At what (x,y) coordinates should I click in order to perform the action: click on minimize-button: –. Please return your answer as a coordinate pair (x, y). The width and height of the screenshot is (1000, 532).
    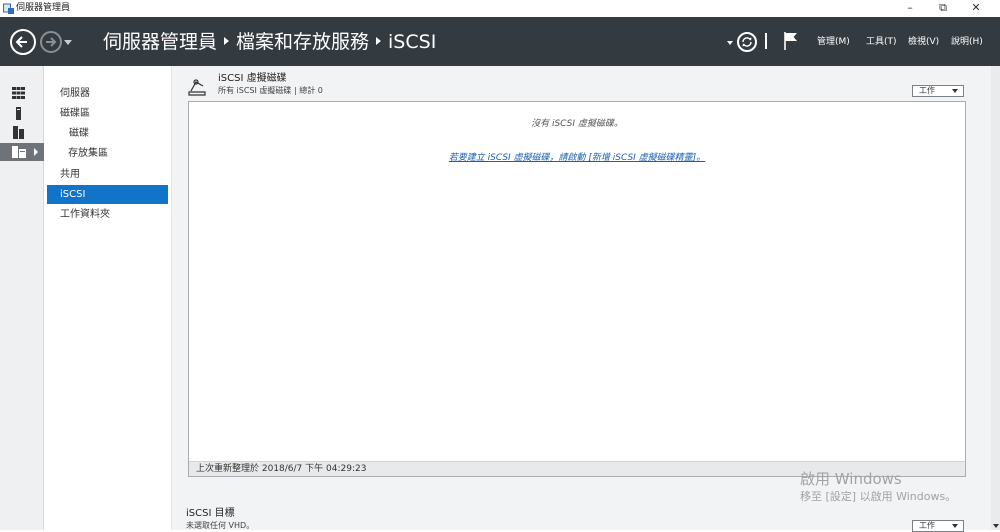
    Looking at the image, I should click on (910, 8).